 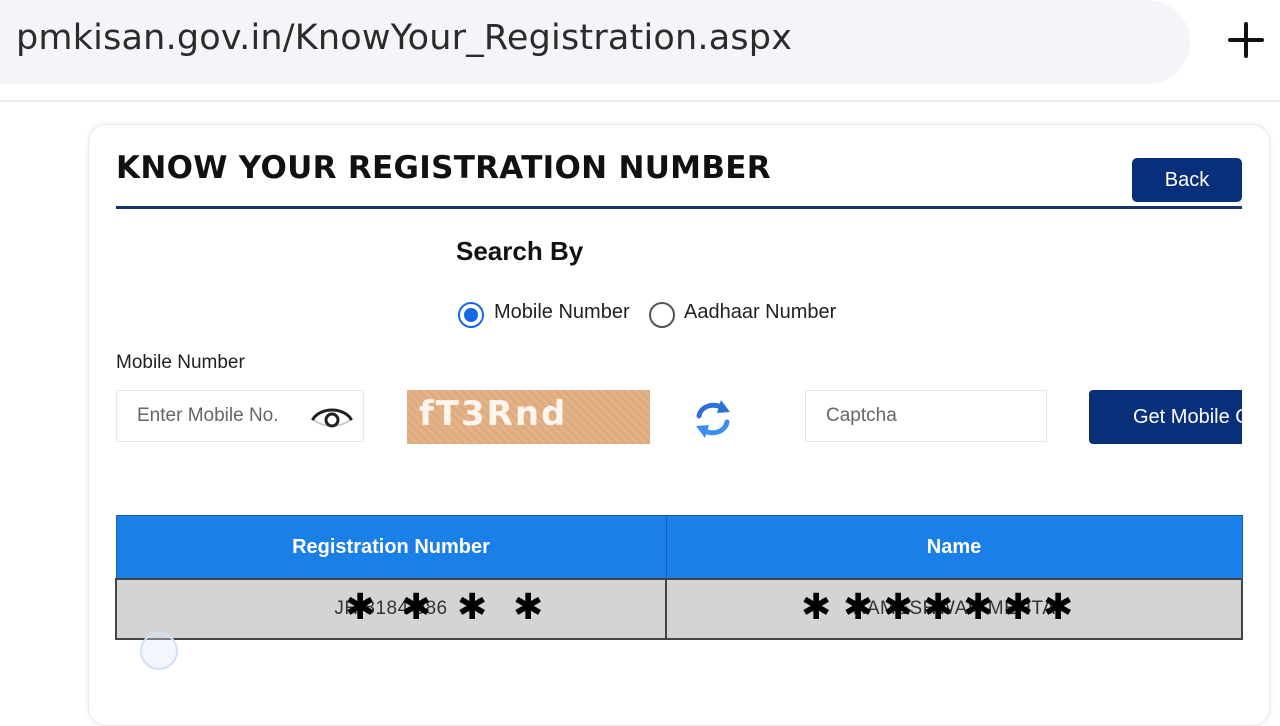 I want to click on title-divider, so click(x=679, y=207).